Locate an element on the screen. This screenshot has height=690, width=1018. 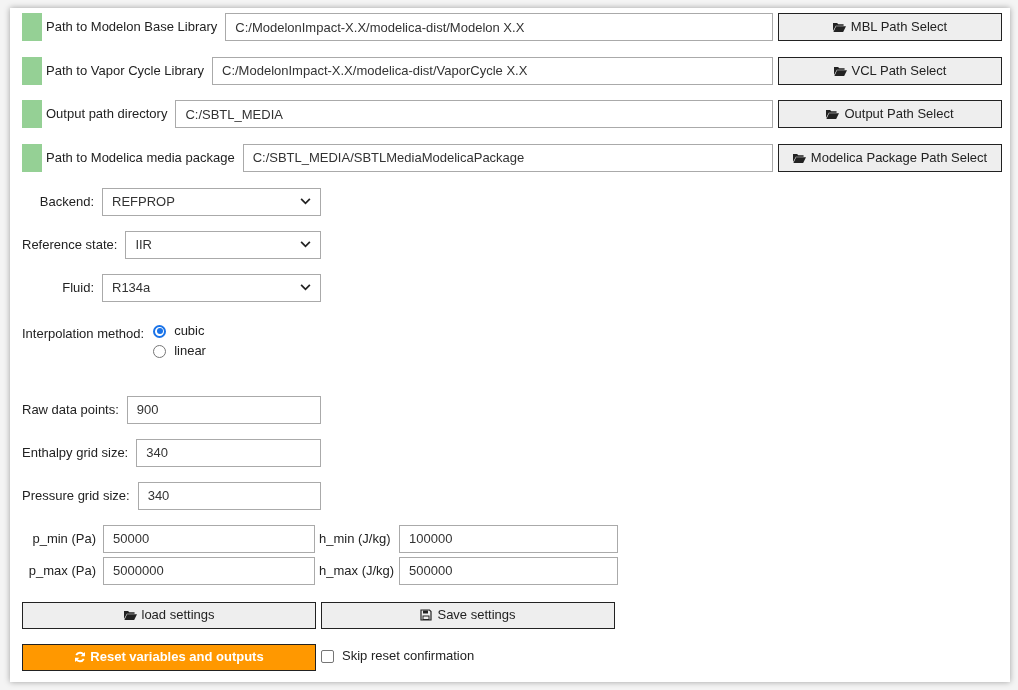
field-label: Fluid: is located at coordinates (78, 287).